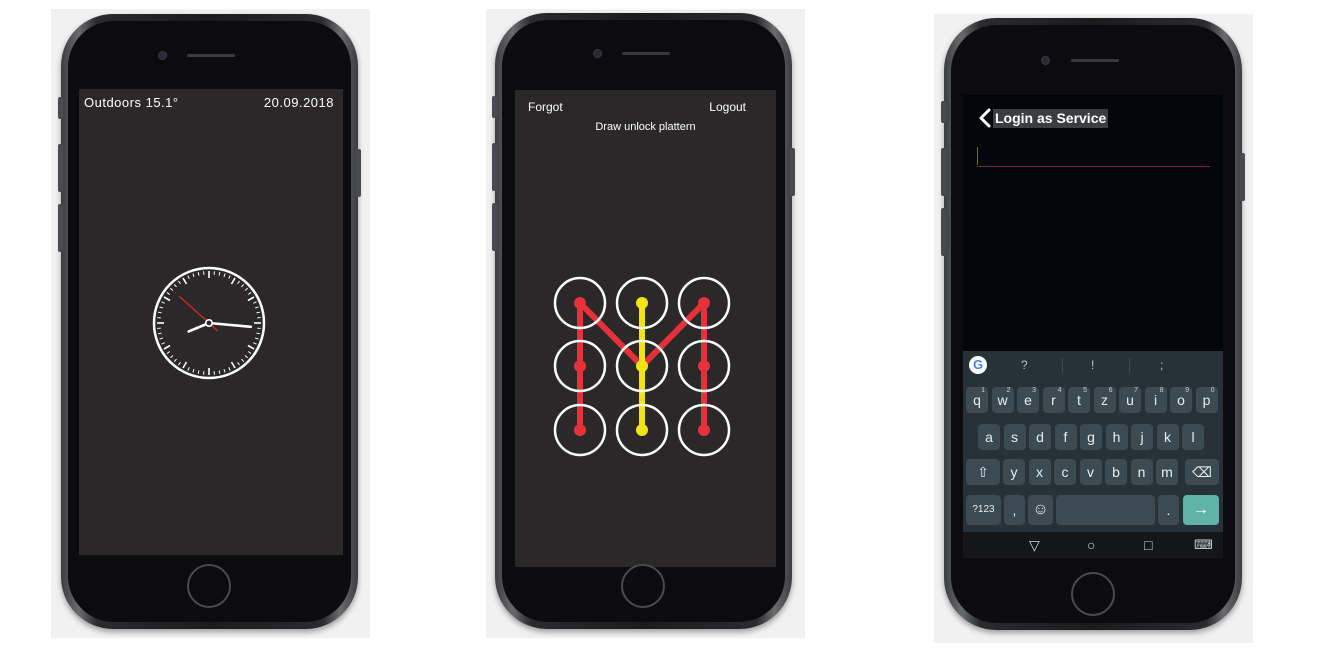 The height and width of the screenshot is (670, 1342). Describe the element at coordinates (1193, 437) in the screenshot. I see `key-l: l` at that location.